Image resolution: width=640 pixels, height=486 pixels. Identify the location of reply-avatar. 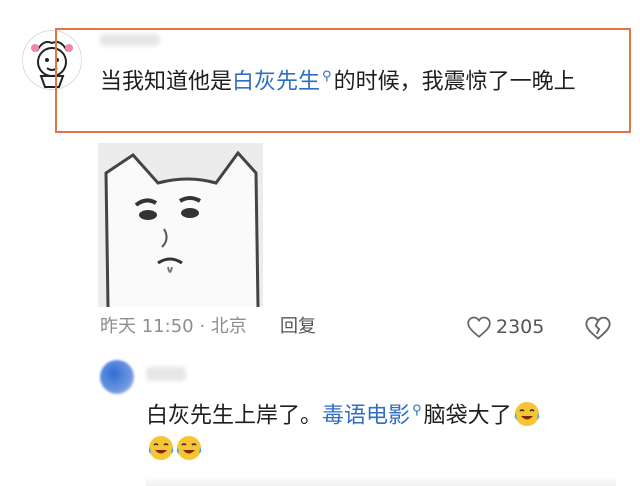
(117, 377).